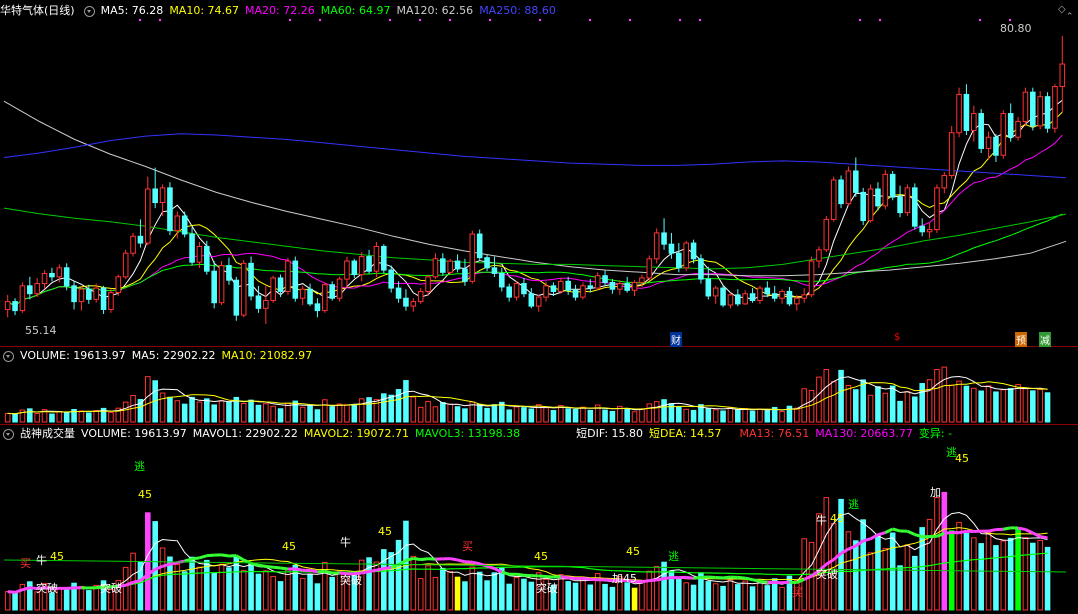 The width and height of the screenshot is (1078, 614). I want to click on reduce-tag: 减, so click(1045, 339).